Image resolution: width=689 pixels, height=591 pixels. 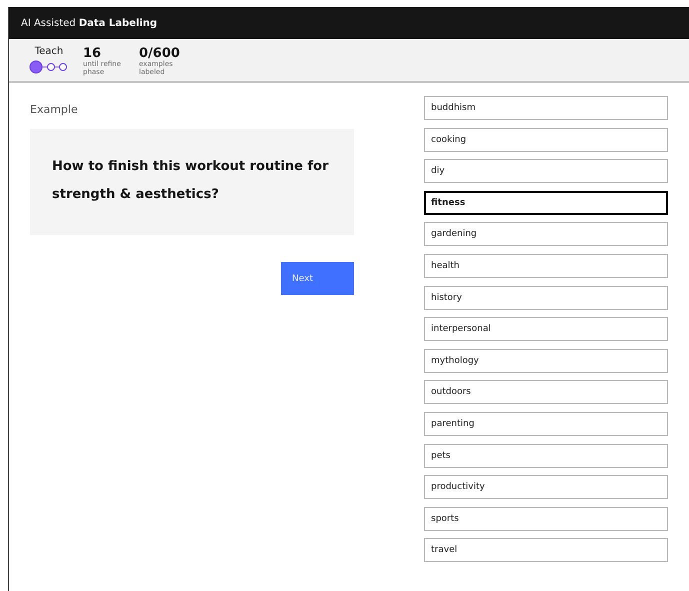 I want to click on stat-value: 16, so click(x=92, y=53).